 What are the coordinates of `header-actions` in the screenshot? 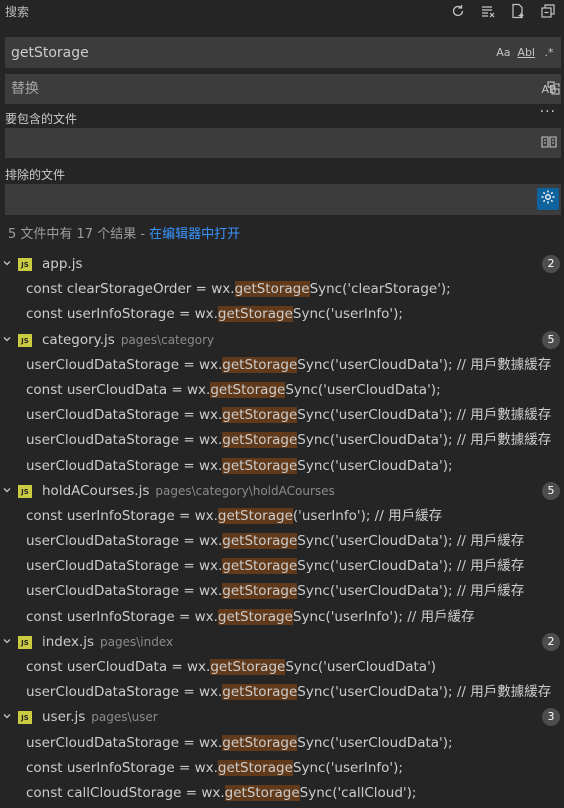 It's located at (503, 11).